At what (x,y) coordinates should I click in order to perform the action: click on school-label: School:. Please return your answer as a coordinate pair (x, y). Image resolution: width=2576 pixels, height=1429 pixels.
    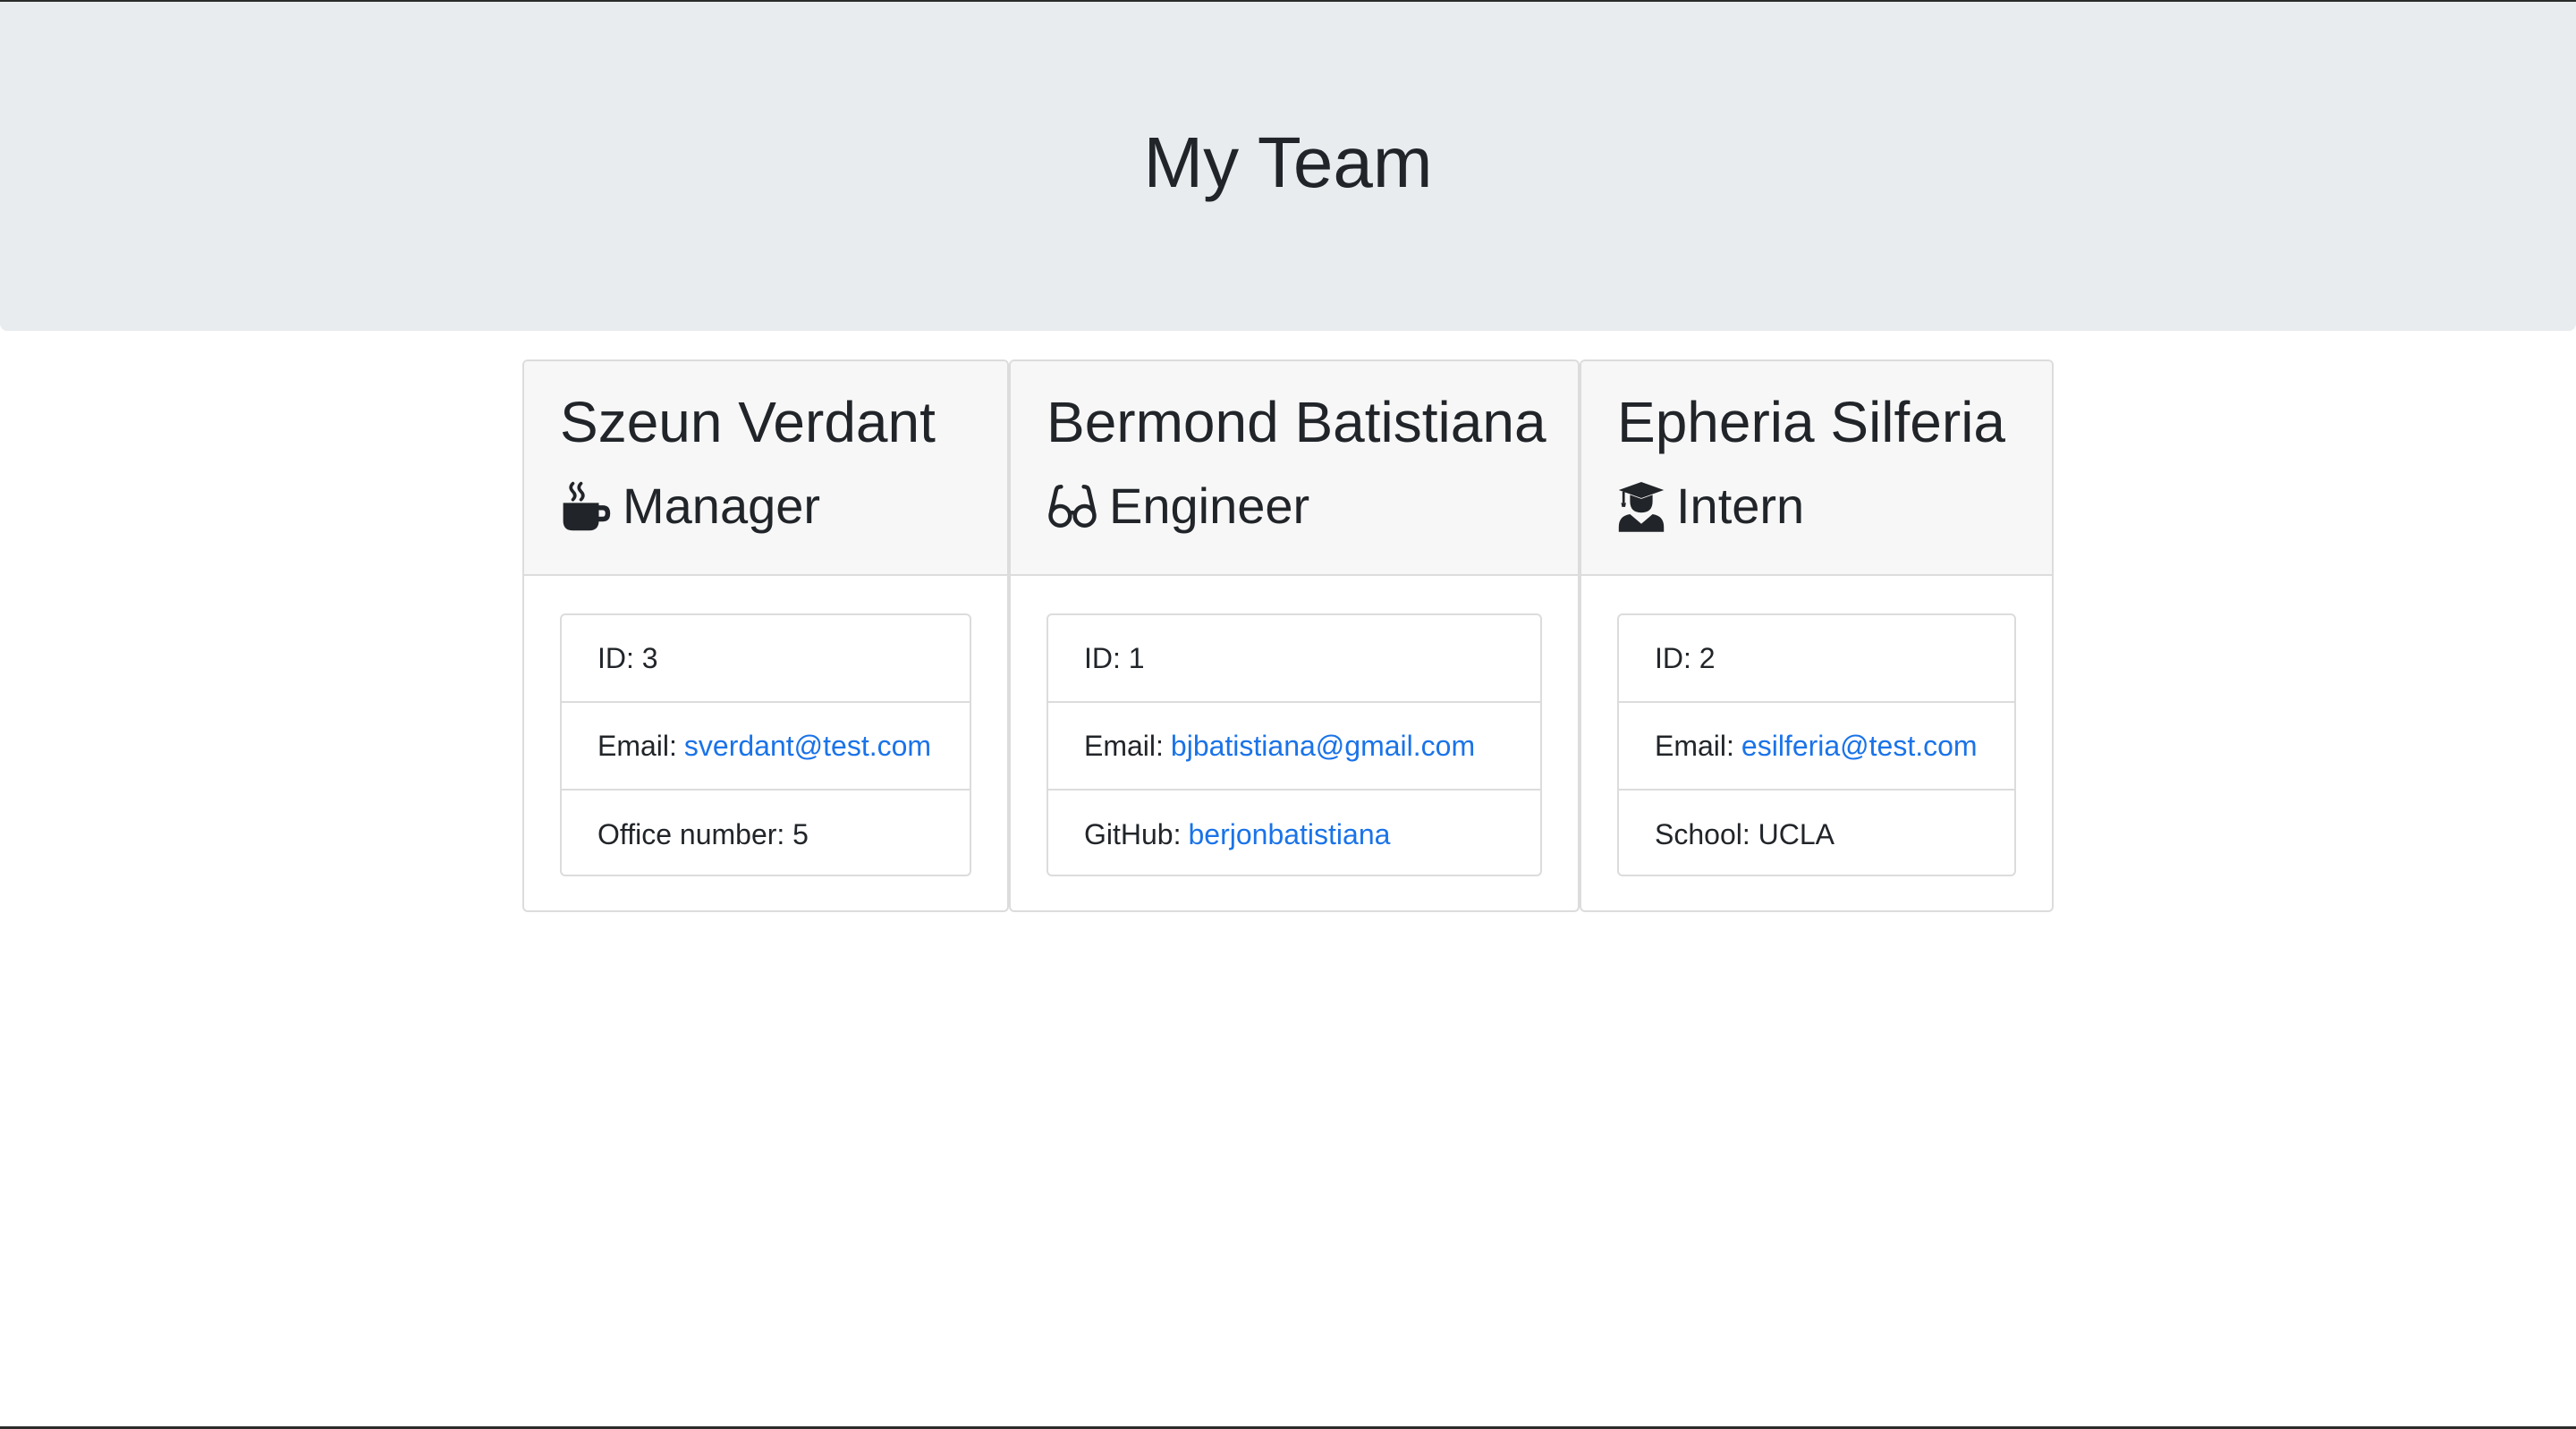
    Looking at the image, I should click on (1702, 833).